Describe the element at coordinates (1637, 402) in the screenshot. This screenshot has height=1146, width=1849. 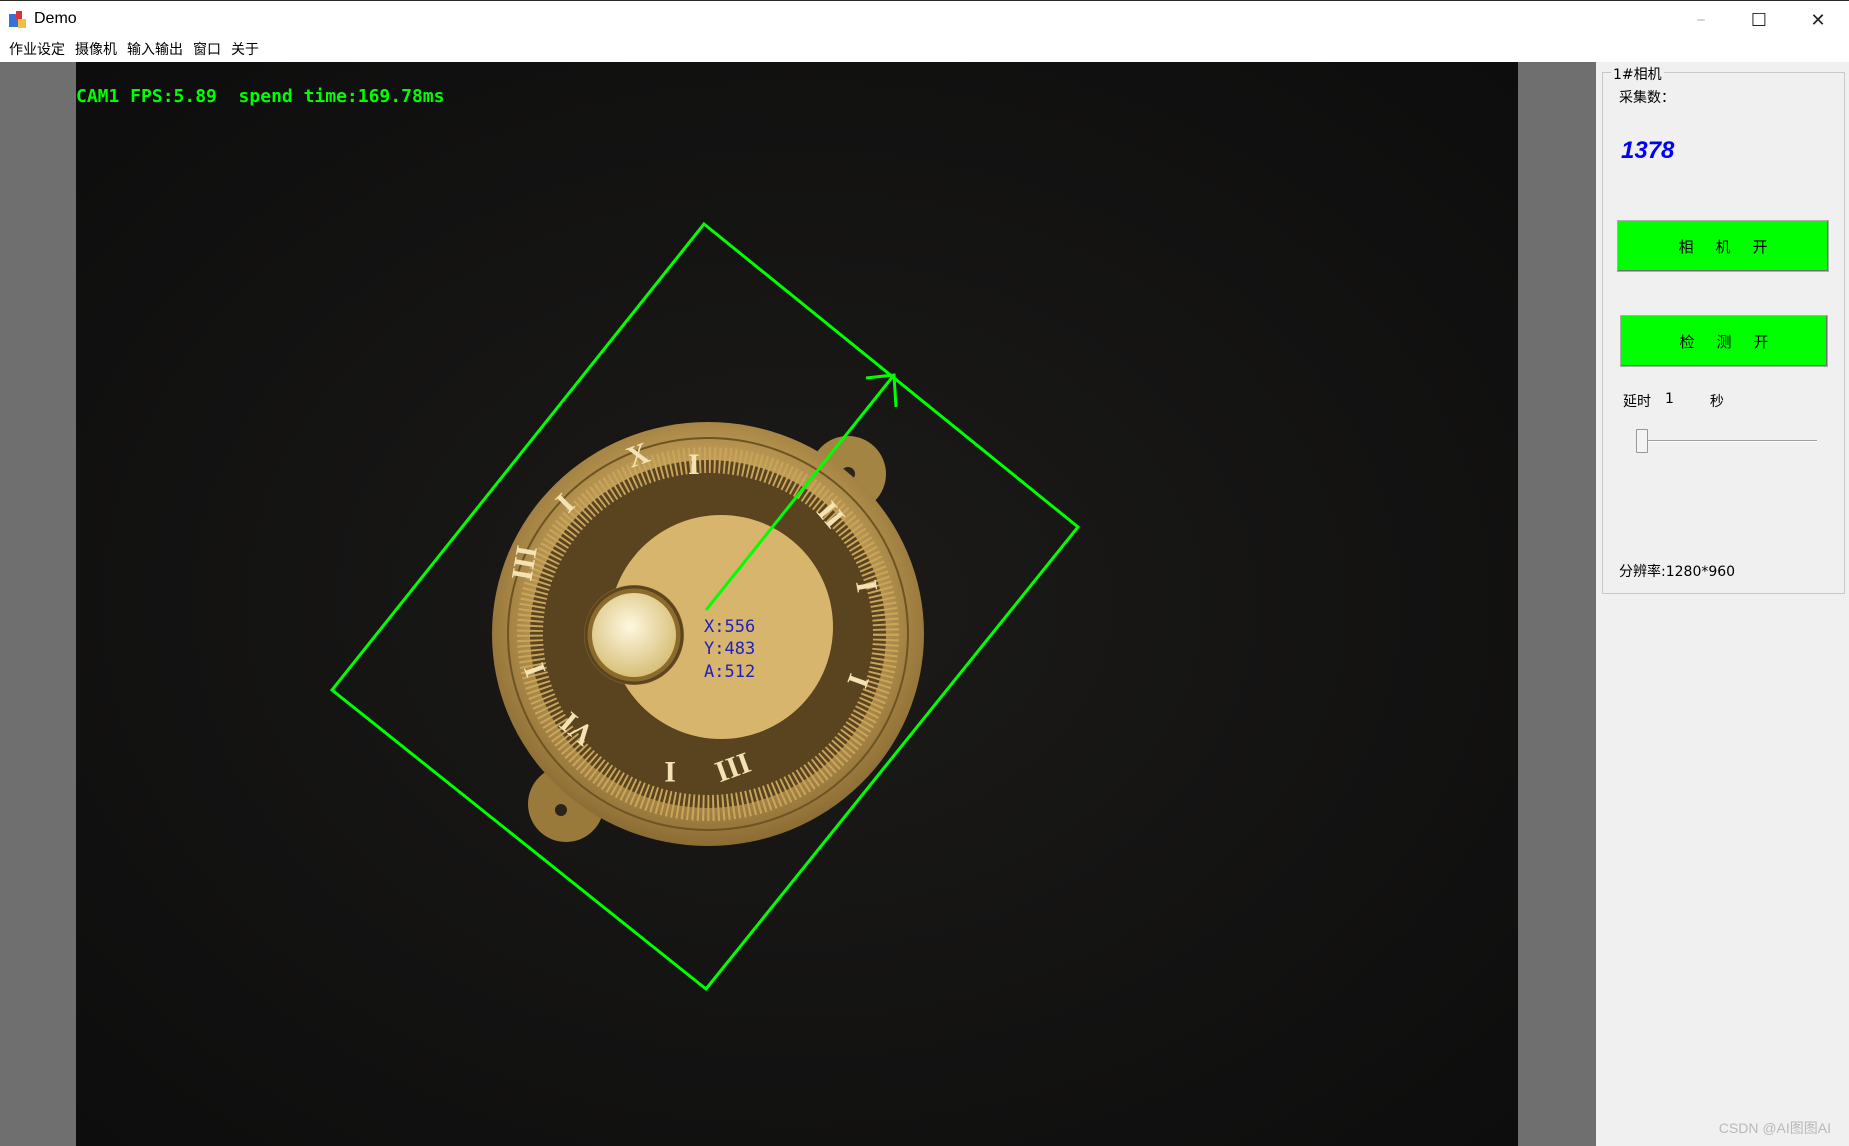
I see `delay-label: 延时` at that location.